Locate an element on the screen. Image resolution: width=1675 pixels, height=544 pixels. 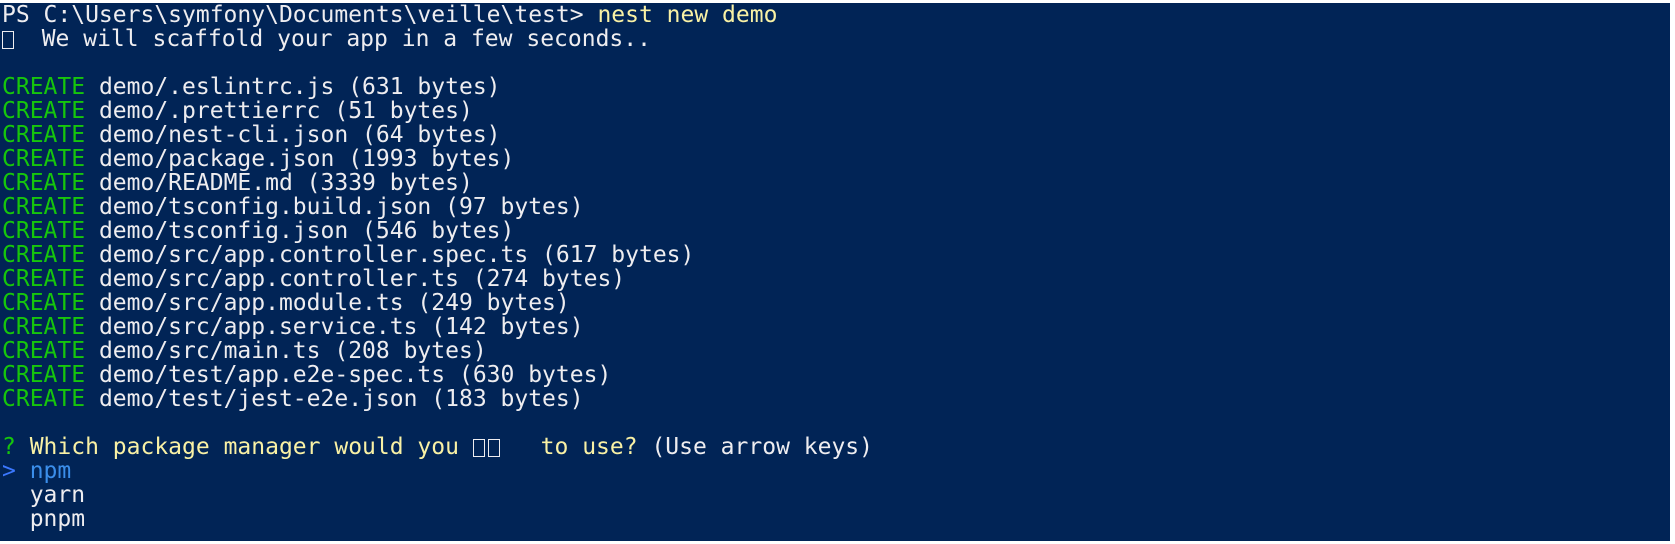
option-label: npm is located at coordinates (50, 471).